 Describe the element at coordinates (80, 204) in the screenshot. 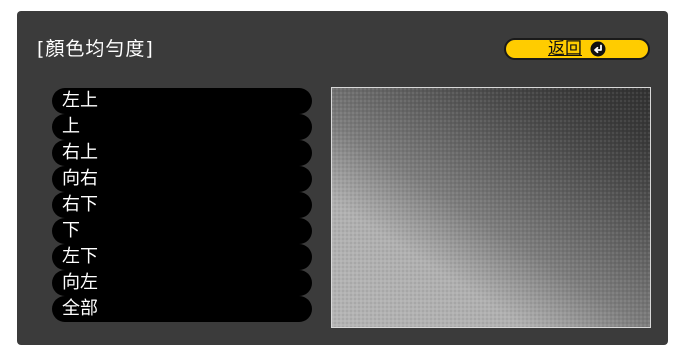

I see `menu-item-label: 右下` at that location.